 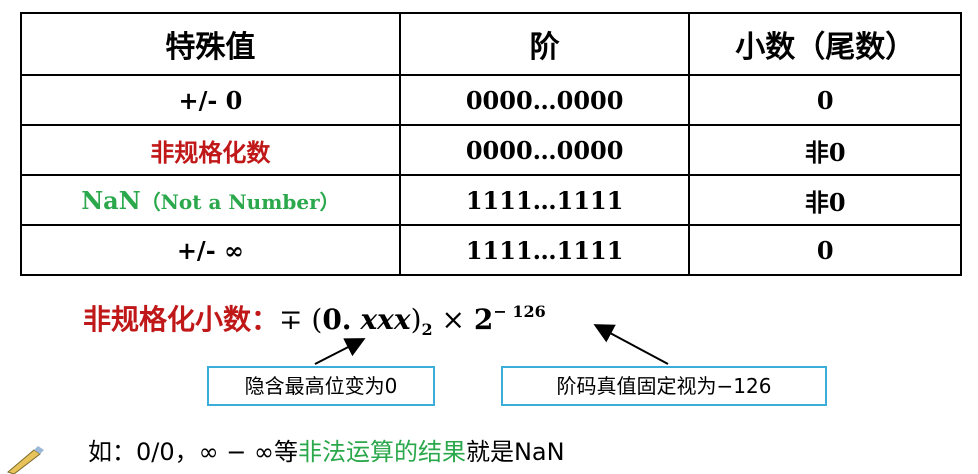 I want to click on nan-example-note: 如：0/0，∞ − ∞等非法运算的结果就是NaN, so click(x=326, y=449).